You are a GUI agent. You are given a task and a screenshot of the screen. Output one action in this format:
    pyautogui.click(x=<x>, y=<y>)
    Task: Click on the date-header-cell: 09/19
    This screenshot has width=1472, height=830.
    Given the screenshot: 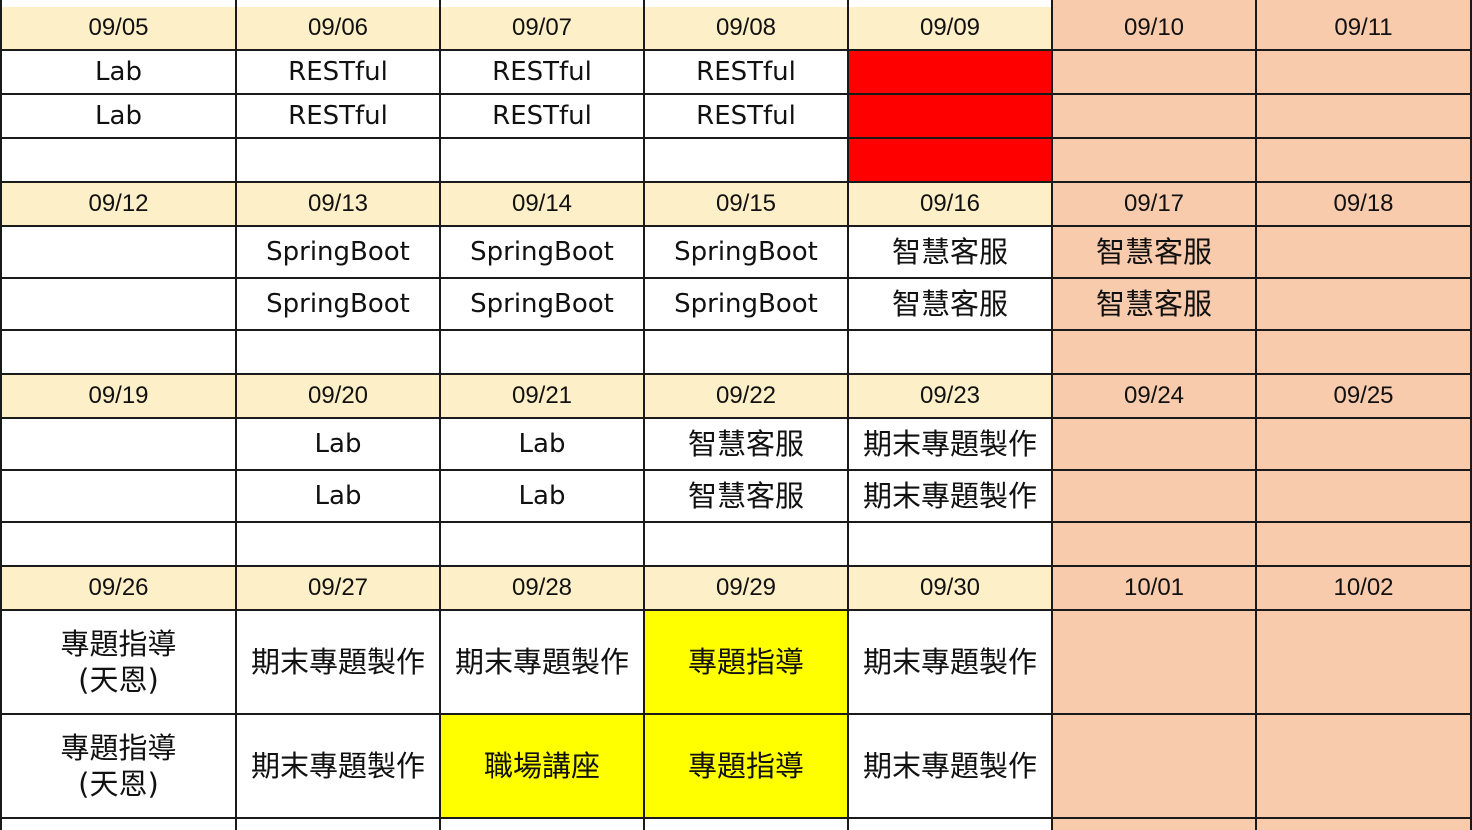 What is the action you would take?
    pyautogui.click(x=118, y=397)
    